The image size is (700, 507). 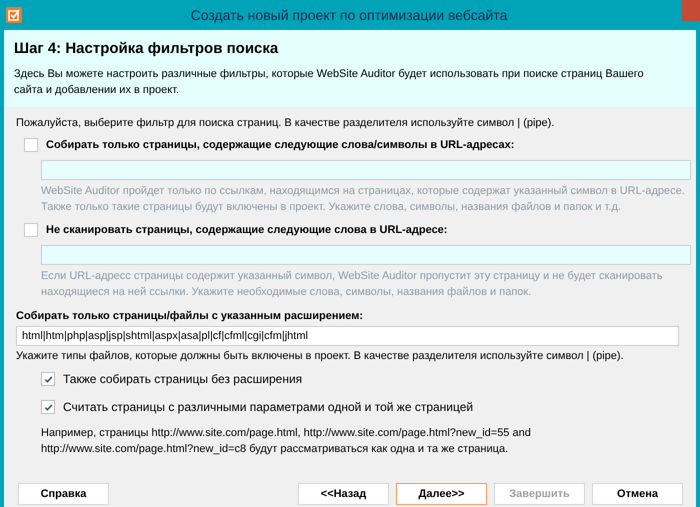 What do you see at coordinates (347, 336) in the screenshot?
I see `input-field: html|htm|php|asp|jsp|shtml|aspx|asa|pl|cf|cfml|cgi|cfm|jhtml` at bounding box center [347, 336].